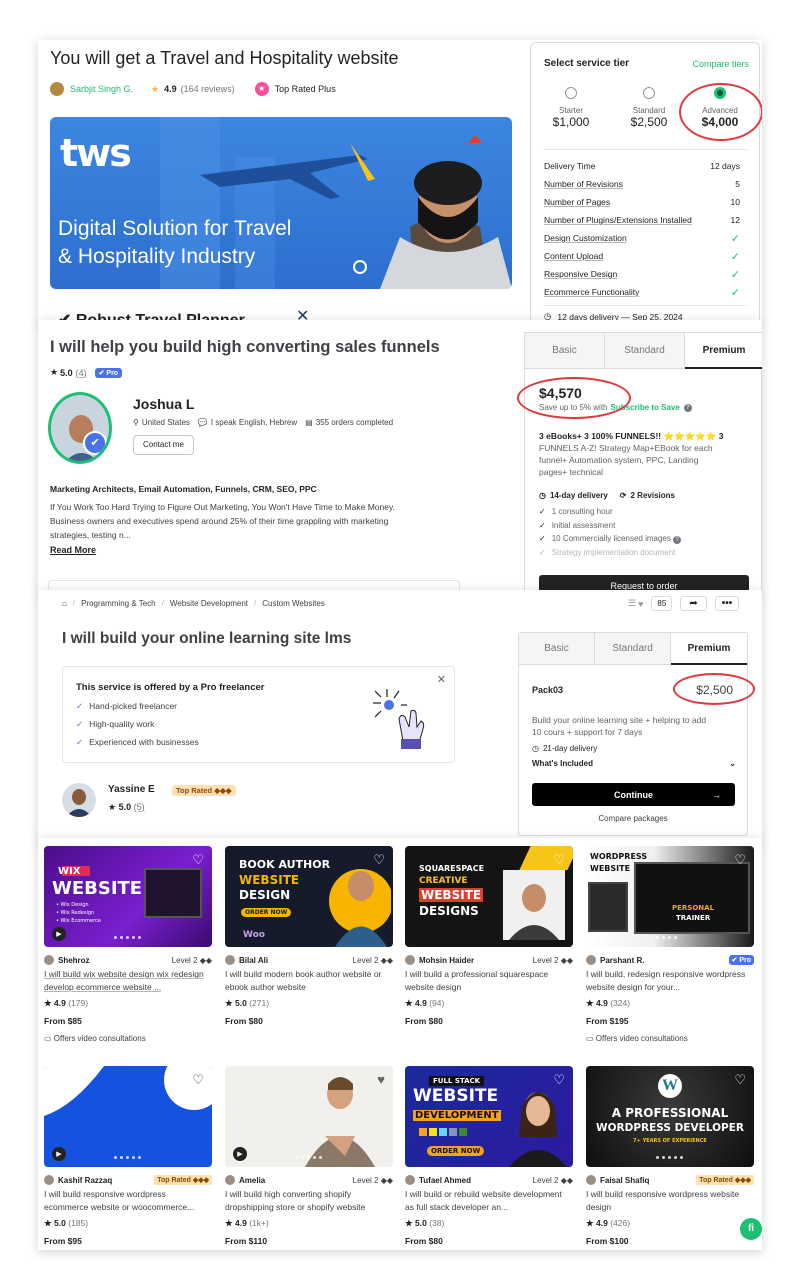 This screenshot has height=1285, width=800. Describe the element at coordinates (571, 108) in the screenshot. I see `tier-starter: Starter $1,000` at that location.